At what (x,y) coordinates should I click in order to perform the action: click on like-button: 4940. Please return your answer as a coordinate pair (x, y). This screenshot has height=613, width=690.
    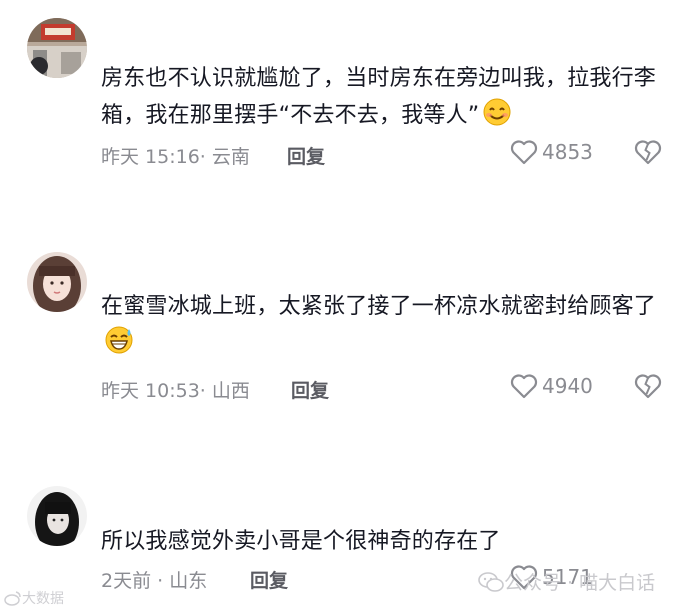
    Looking at the image, I should click on (551, 386).